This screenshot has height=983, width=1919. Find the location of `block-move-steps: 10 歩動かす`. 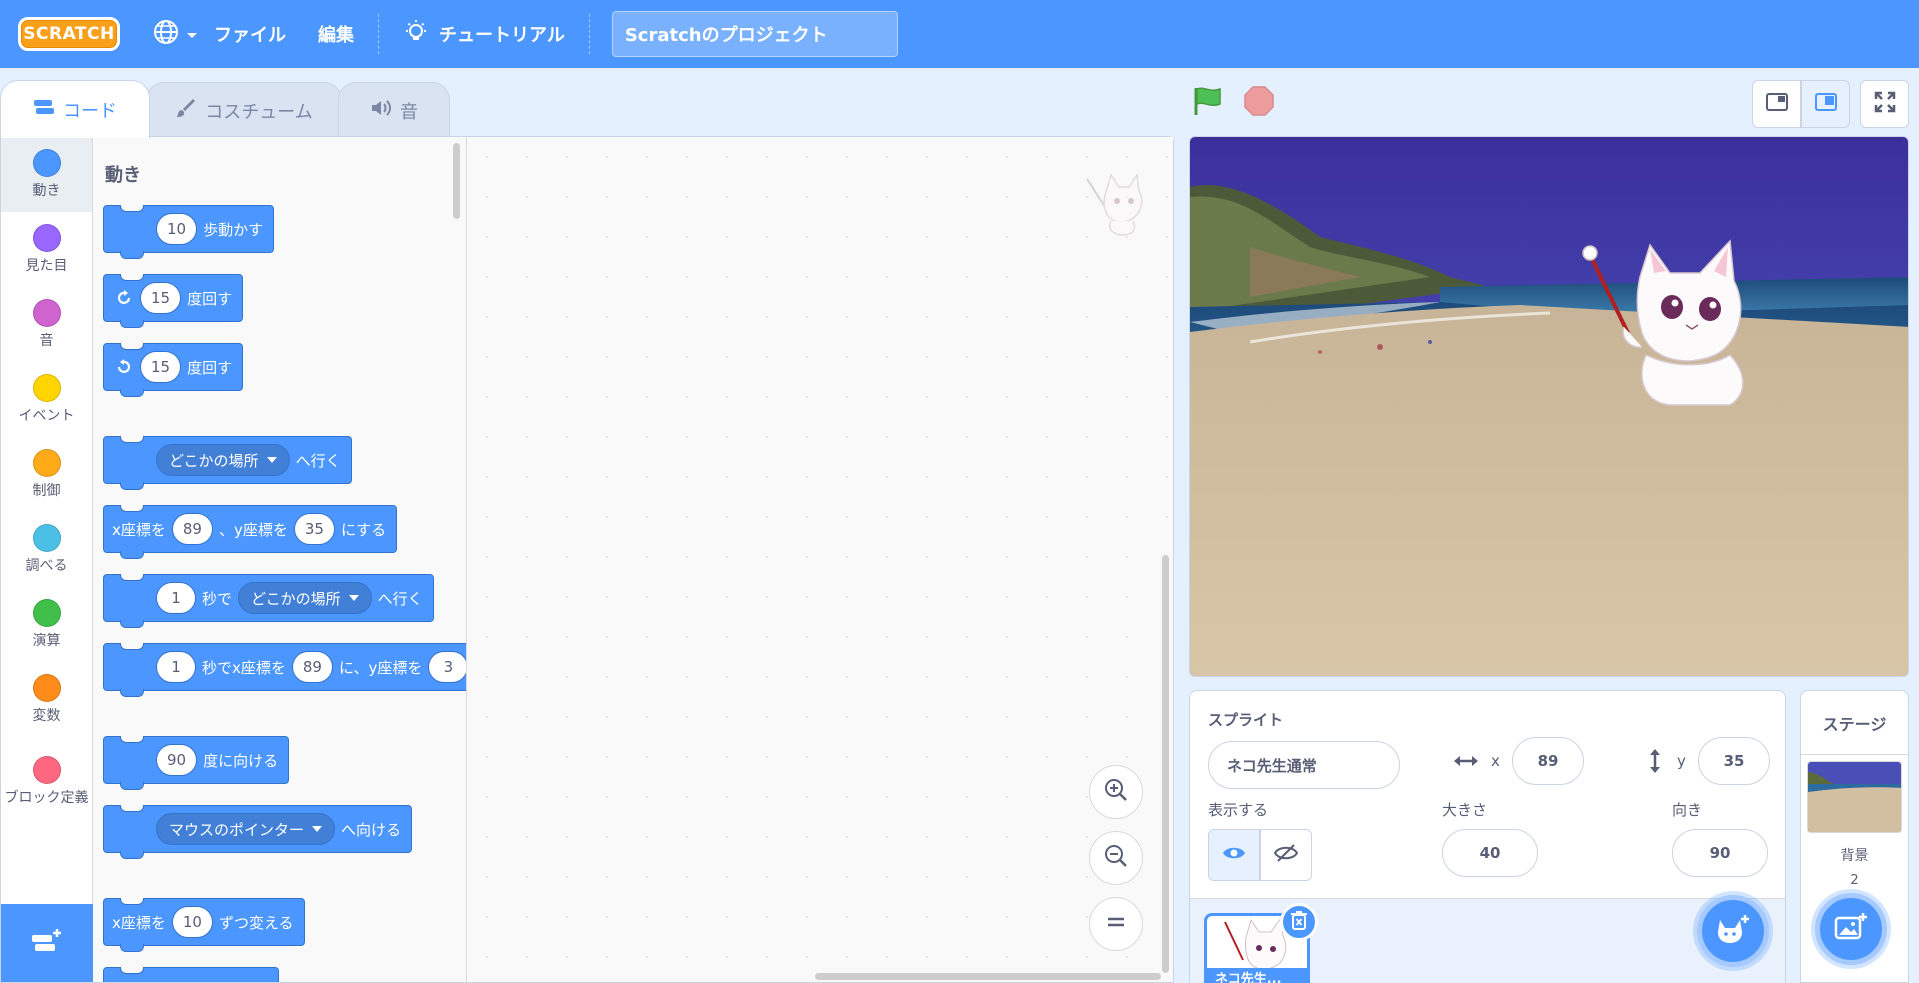

block-move-steps: 10 歩動かす is located at coordinates (189, 232).